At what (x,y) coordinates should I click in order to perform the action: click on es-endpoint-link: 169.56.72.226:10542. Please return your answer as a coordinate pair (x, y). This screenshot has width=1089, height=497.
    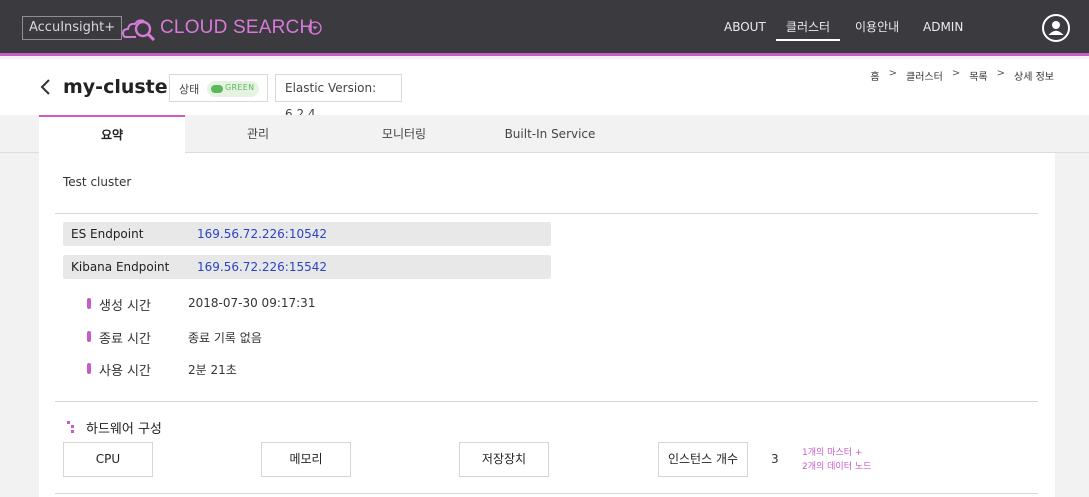
    Looking at the image, I should click on (262, 234).